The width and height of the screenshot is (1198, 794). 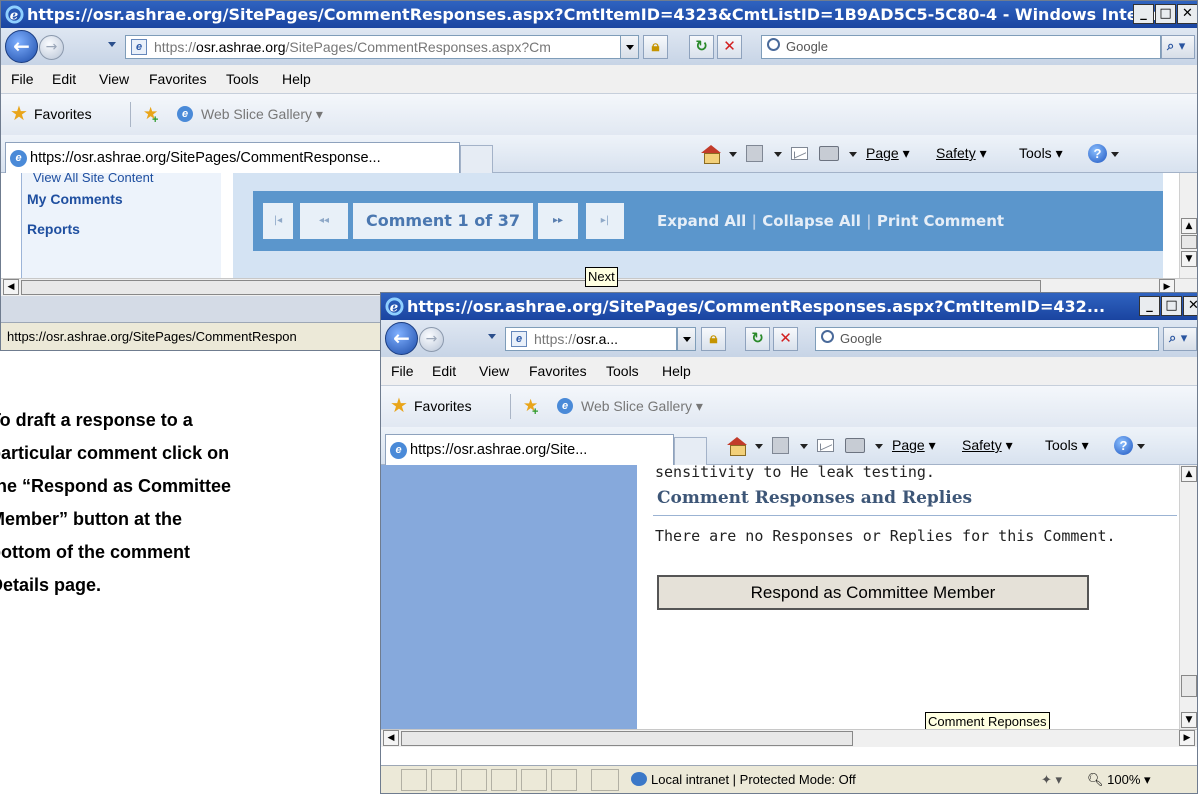 I want to click on zoom-level: 🔍︎ 100% ▾, so click(x=1119, y=779).